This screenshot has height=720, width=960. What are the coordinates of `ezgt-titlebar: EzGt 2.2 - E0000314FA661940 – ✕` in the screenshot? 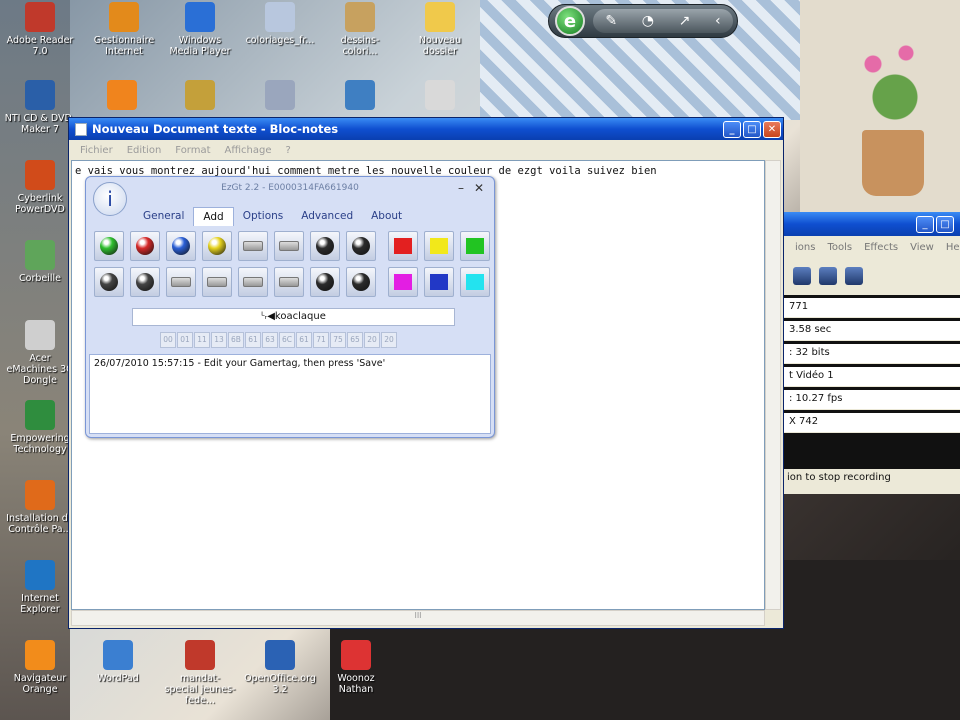 It's located at (290, 188).